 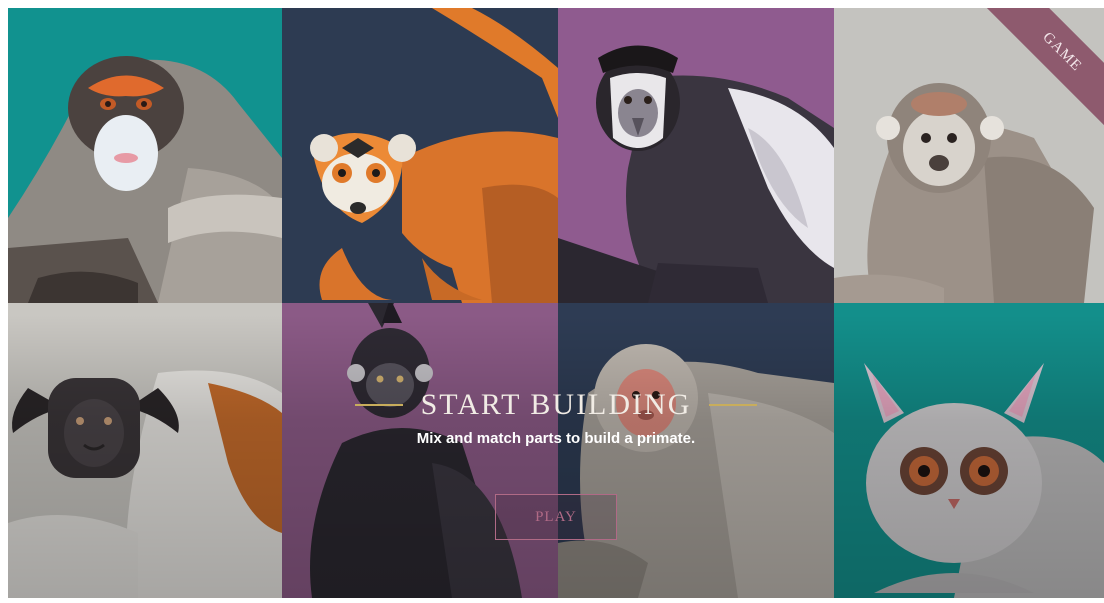 I want to click on colobus-monkey-illustration, so click(x=696, y=155).